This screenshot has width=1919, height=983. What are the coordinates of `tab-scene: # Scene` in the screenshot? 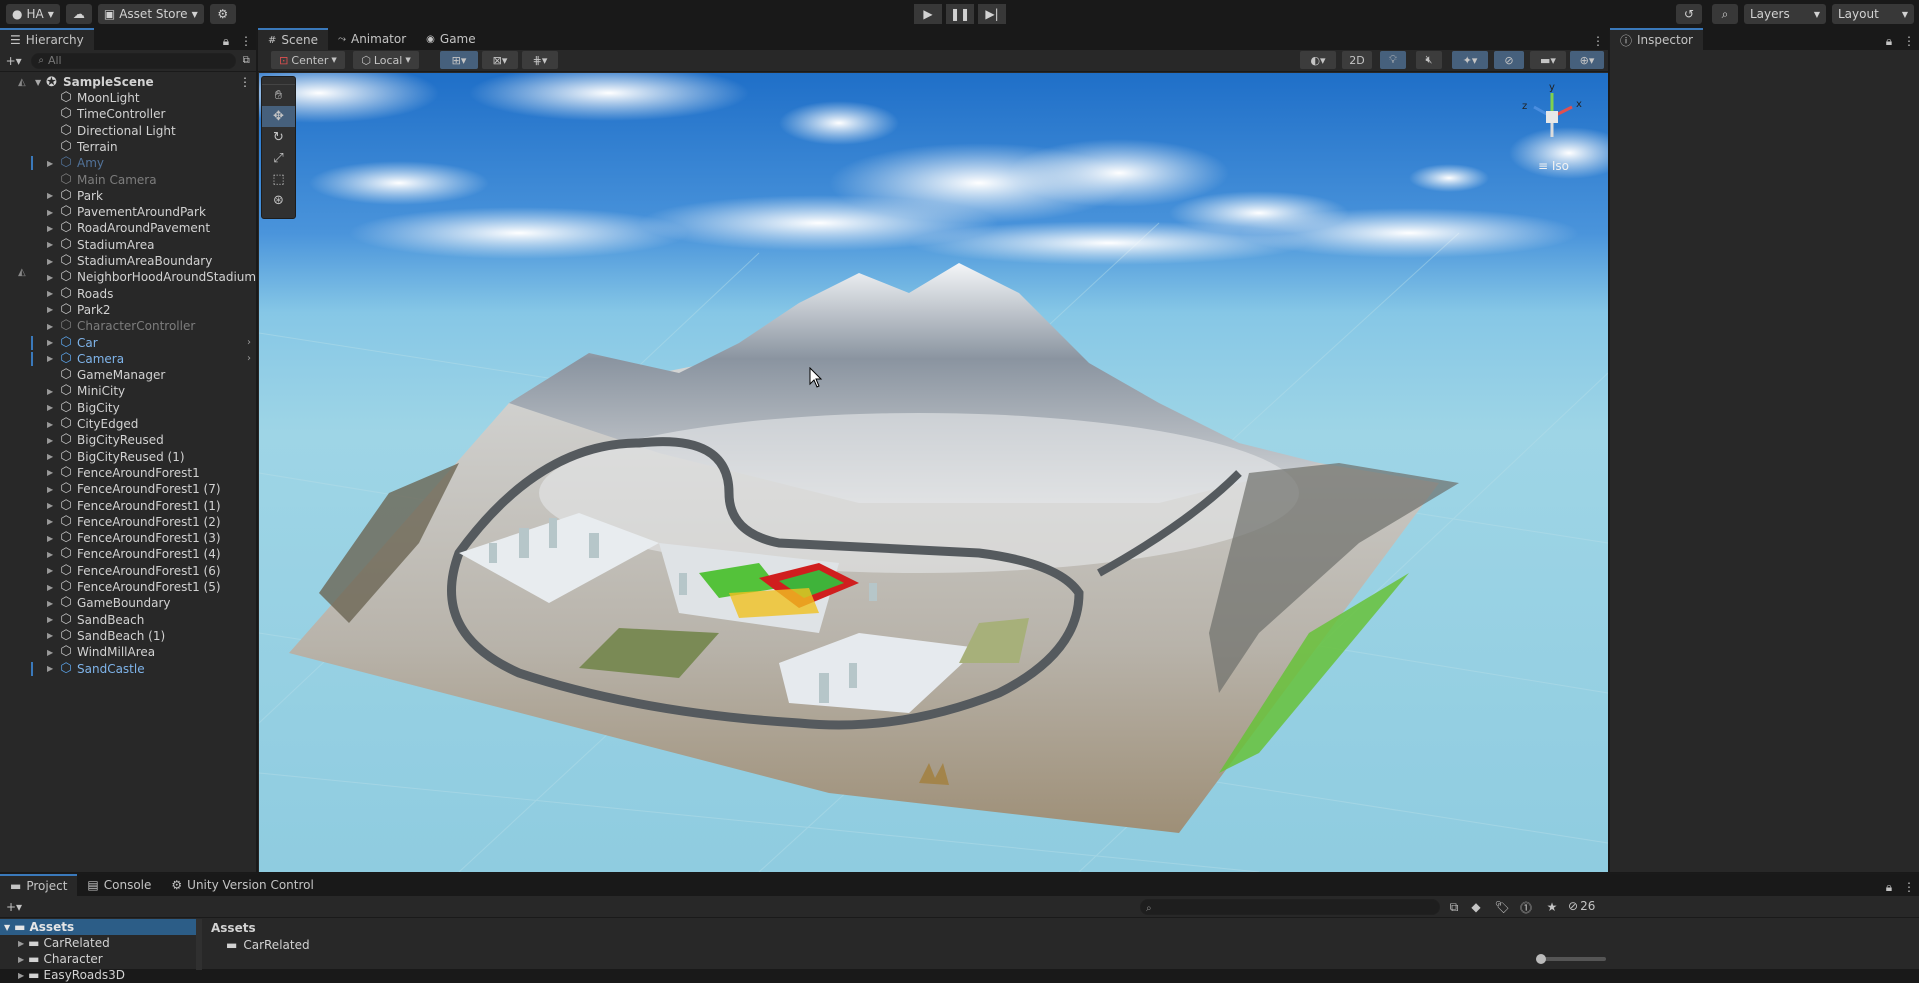 It's located at (293, 39).